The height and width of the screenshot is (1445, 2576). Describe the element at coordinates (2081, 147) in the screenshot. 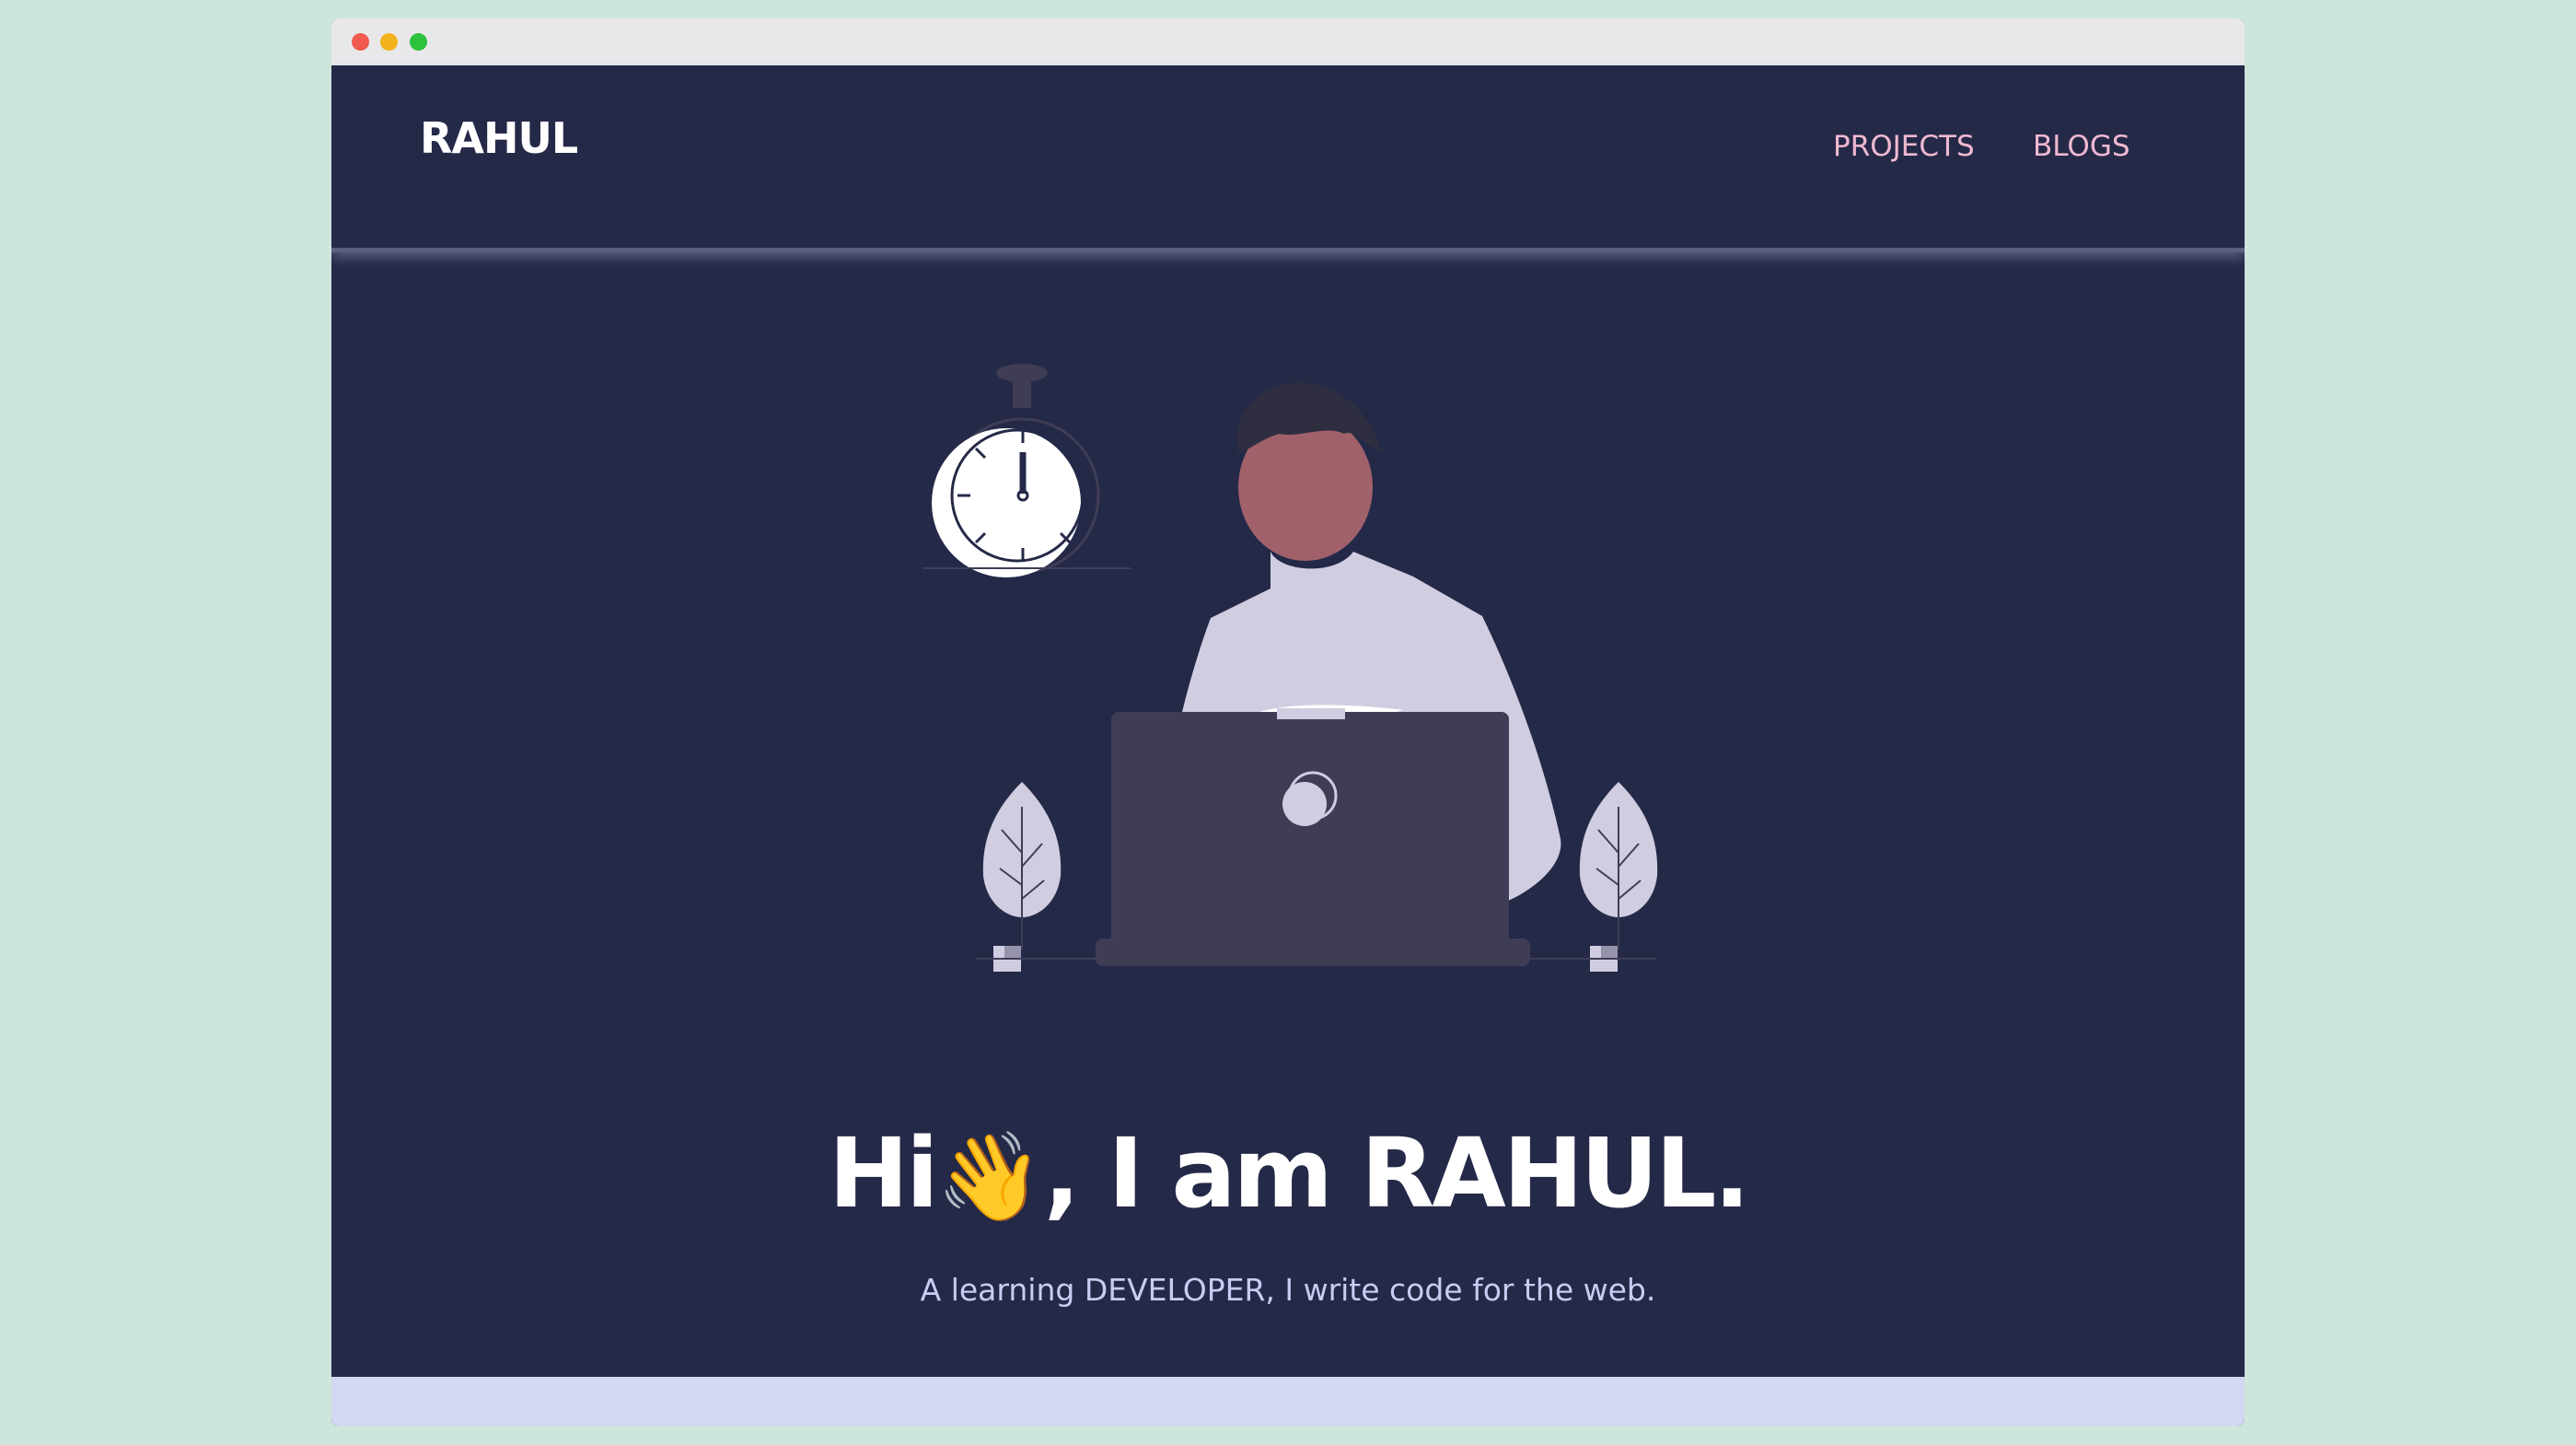

I see `nav-link-blogs: BLOGS` at that location.